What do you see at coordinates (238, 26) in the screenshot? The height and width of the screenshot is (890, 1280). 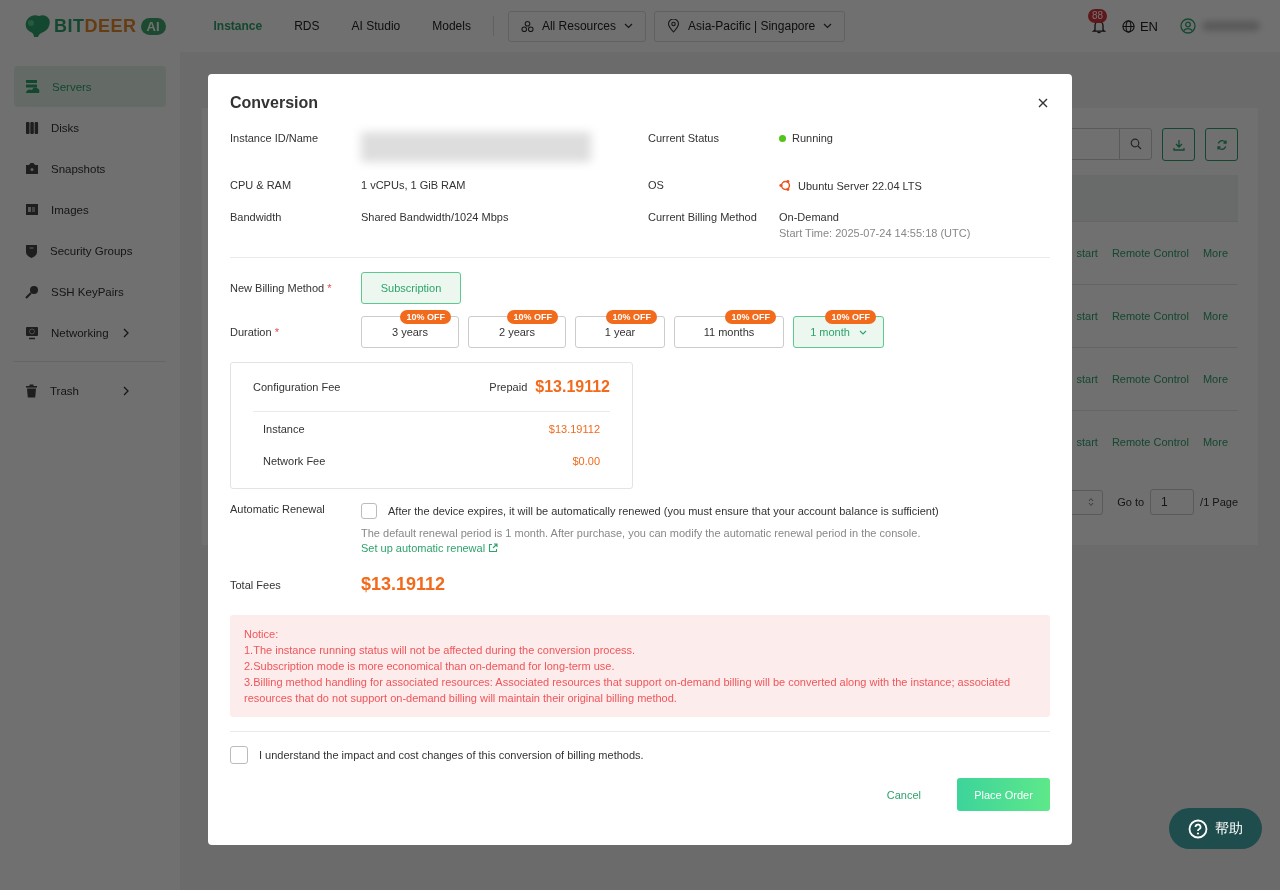 I see `nav-tab: Instance` at bounding box center [238, 26].